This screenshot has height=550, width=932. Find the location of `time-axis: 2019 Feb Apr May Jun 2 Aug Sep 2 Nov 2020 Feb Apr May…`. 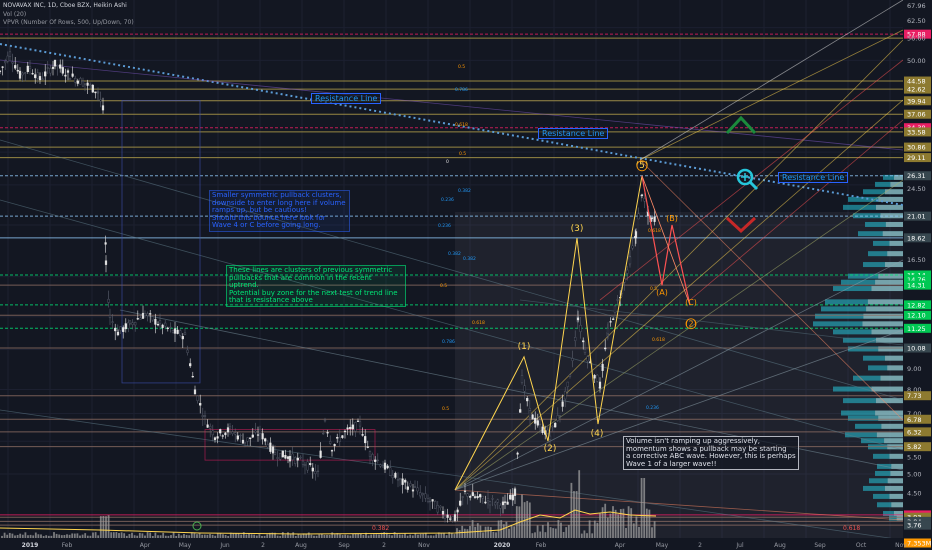

time-axis: 2019 Feb Apr May Jun 2 Aug Sep 2 Nov 2020 Feb Apr May… is located at coordinates (453, 544).